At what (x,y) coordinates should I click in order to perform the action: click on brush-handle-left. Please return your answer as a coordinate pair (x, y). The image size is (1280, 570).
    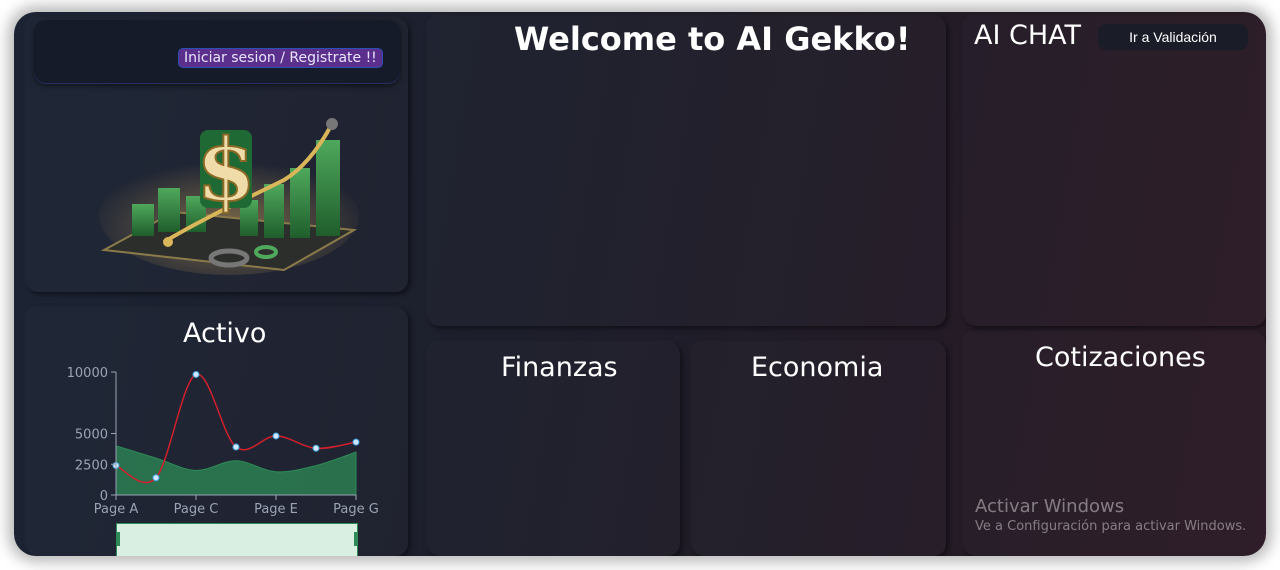
    Looking at the image, I should click on (118, 539).